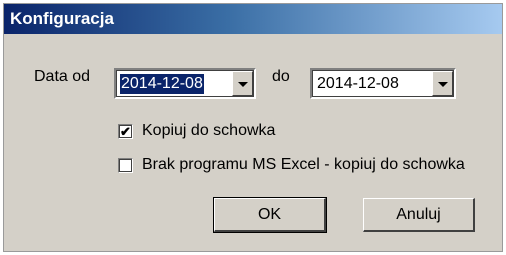 This screenshot has width=506, height=255. Describe the element at coordinates (162, 84) in the screenshot. I see `date-from-value: 2014-12-08` at that location.